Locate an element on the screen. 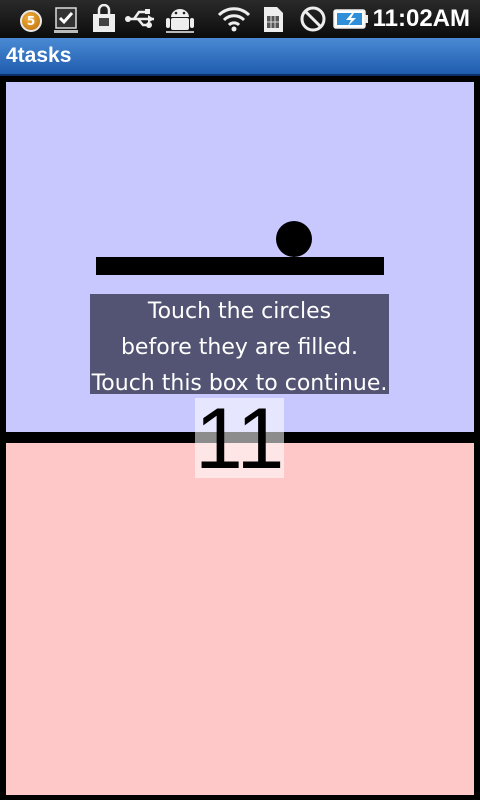 The width and height of the screenshot is (480, 800). blocked-icon is located at coordinates (313, 19).